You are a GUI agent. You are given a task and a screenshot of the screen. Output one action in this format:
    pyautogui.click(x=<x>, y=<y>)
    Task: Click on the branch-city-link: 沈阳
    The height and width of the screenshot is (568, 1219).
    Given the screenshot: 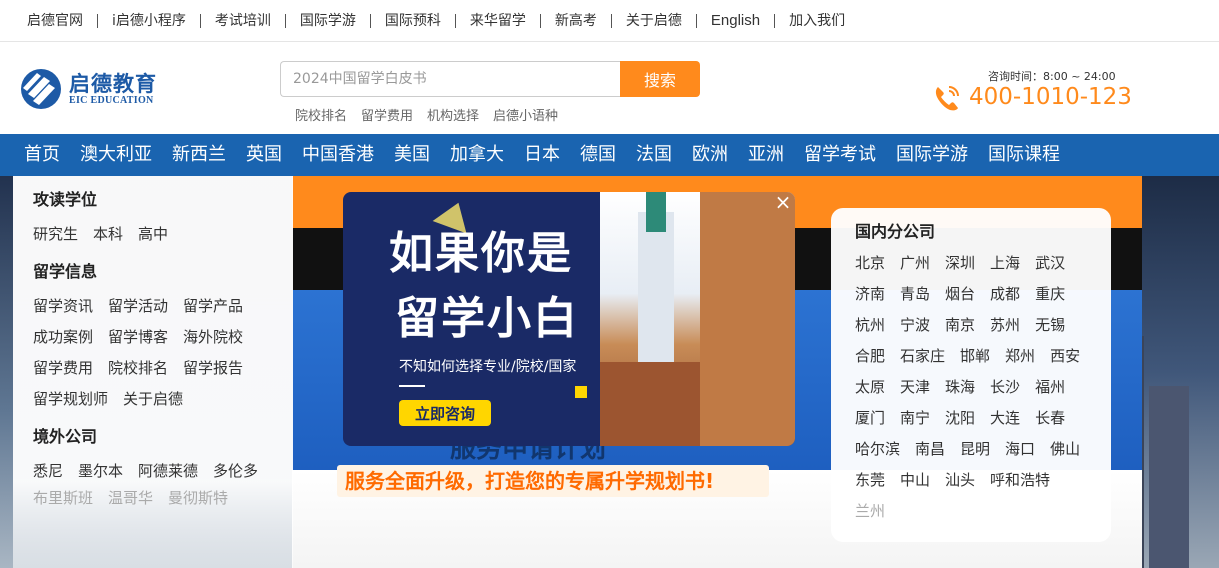 What is the action you would take?
    pyautogui.click(x=960, y=418)
    